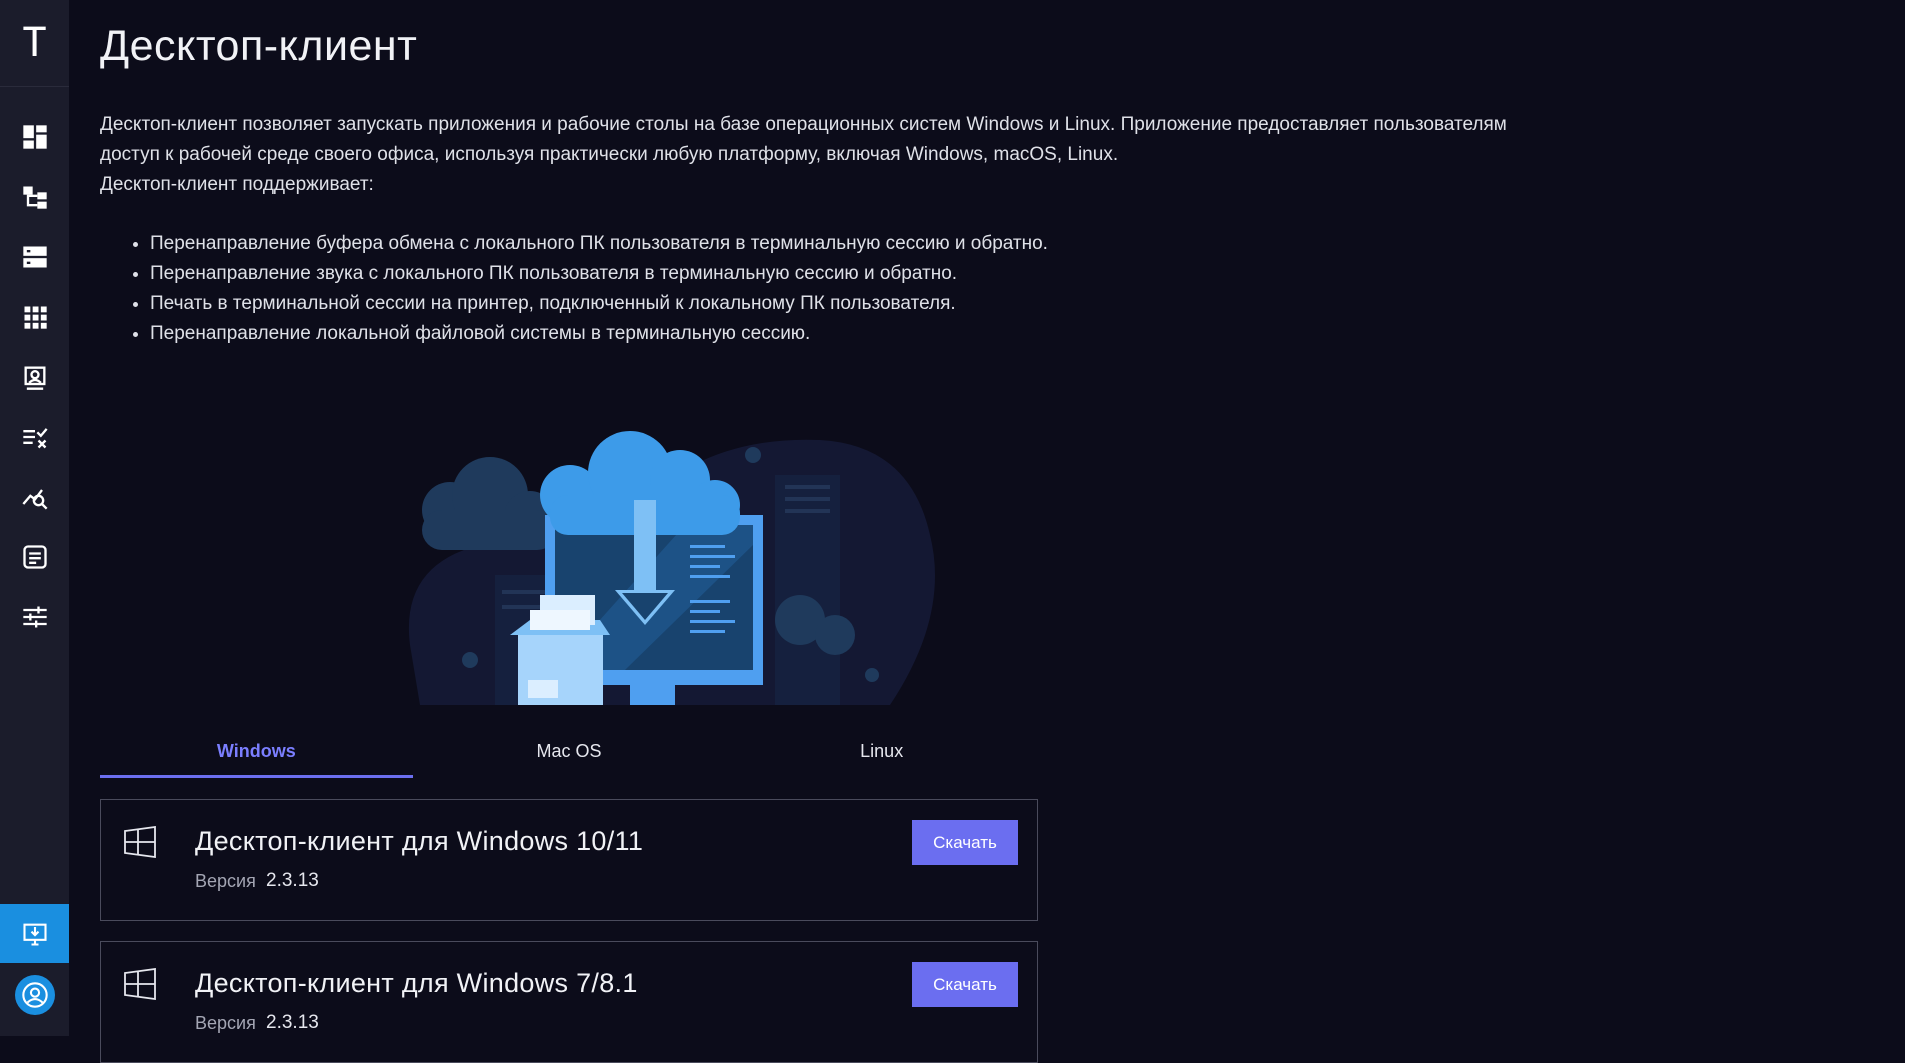 The width and height of the screenshot is (1905, 1063). I want to click on card-title: Десктоп-клиент для Windows 7/8.1, so click(416, 983).